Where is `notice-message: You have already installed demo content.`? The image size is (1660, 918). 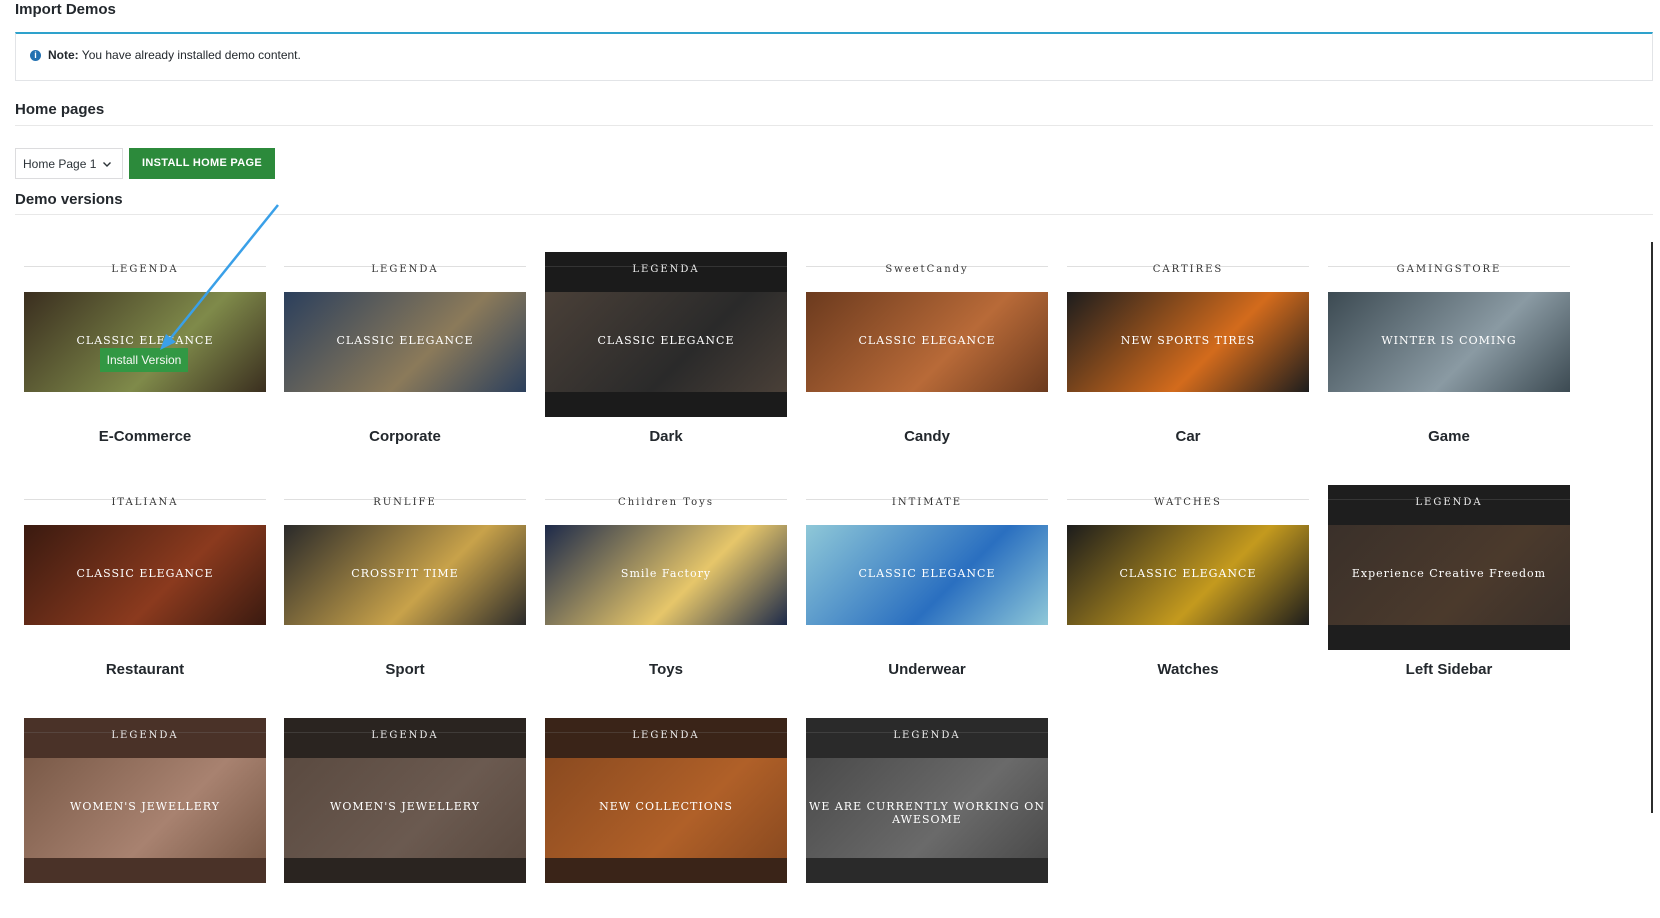 notice-message: You have already installed demo content. is located at coordinates (191, 55).